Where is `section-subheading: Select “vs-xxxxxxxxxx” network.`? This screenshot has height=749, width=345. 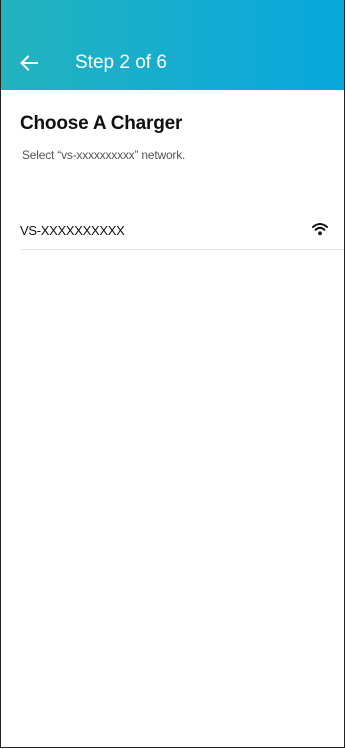
section-subheading: Select “vs-xxxxxxxxxx” network. is located at coordinates (104, 155).